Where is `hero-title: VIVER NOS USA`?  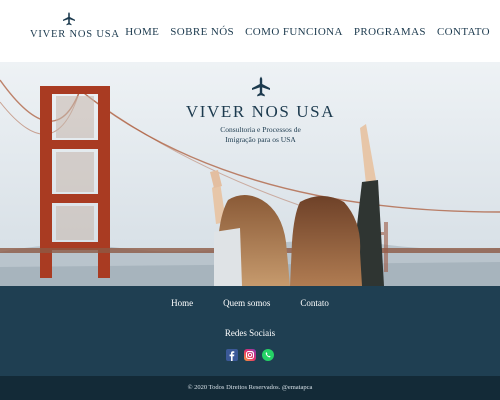 hero-title: VIVER NOS USA is located at coordinates (260, 111).